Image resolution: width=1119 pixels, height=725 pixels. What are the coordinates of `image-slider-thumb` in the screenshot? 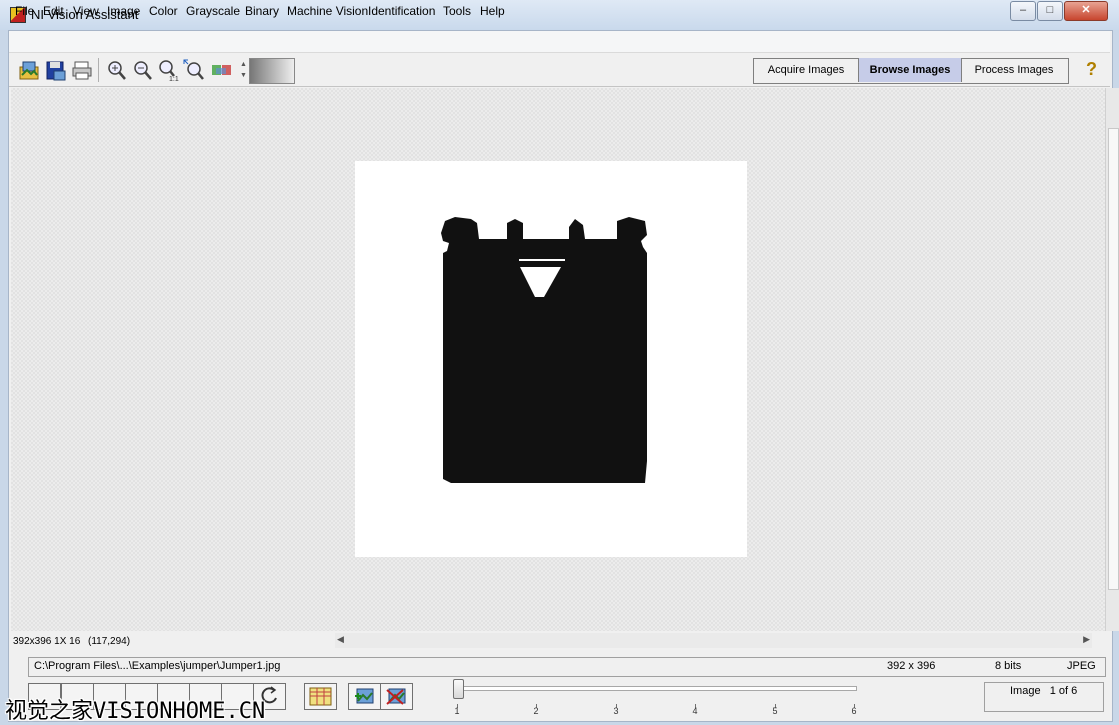 It's located at (458, 689).